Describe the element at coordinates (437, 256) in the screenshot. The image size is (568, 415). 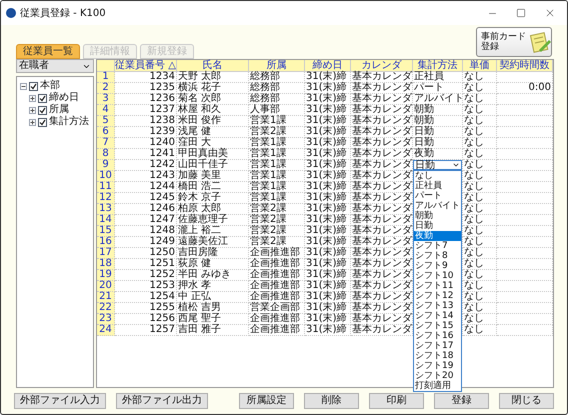
I see `dropdown-option: シフト8` at that location.